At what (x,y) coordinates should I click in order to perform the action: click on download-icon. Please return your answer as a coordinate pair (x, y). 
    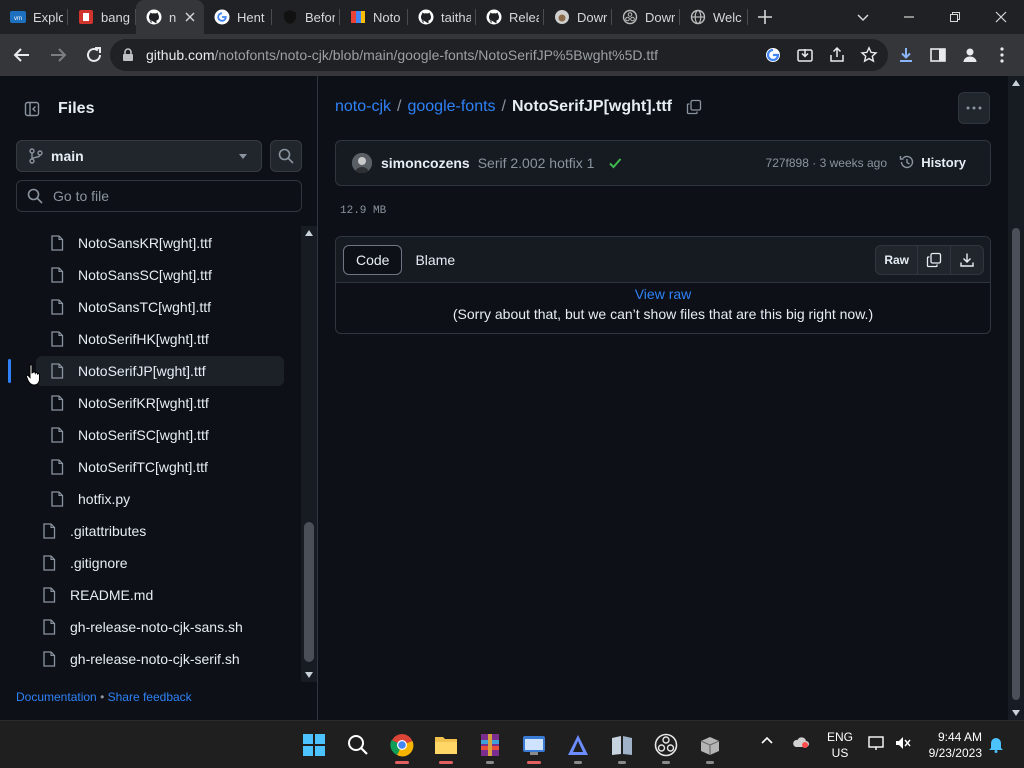
    Looking at the image, I should click on (966, 260).